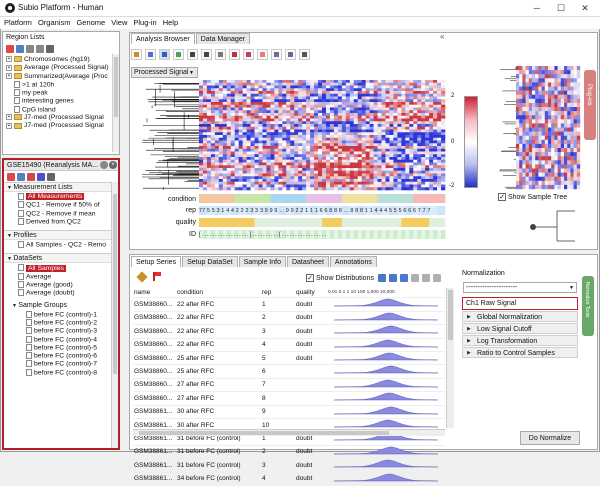 The width and height of the screenshot is (600, 486). I want to click on scatter-icon, so click(136, 54).